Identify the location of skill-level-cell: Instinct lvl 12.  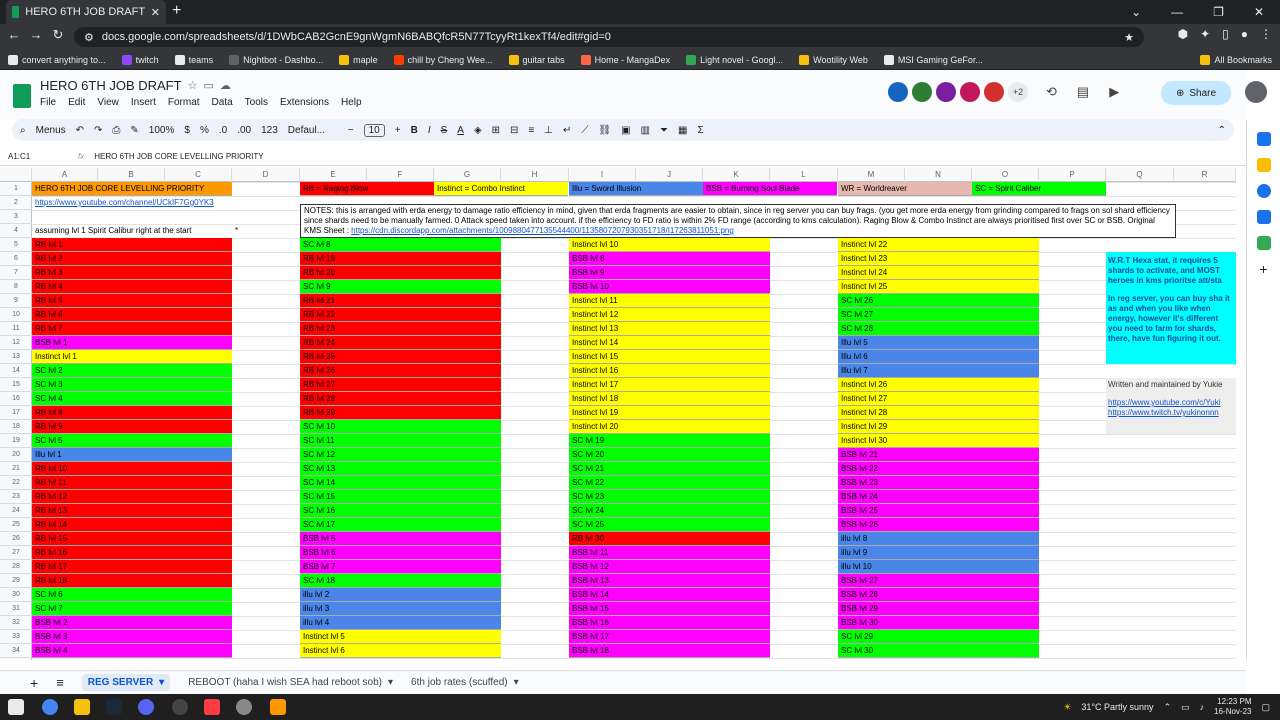
(669, 315).